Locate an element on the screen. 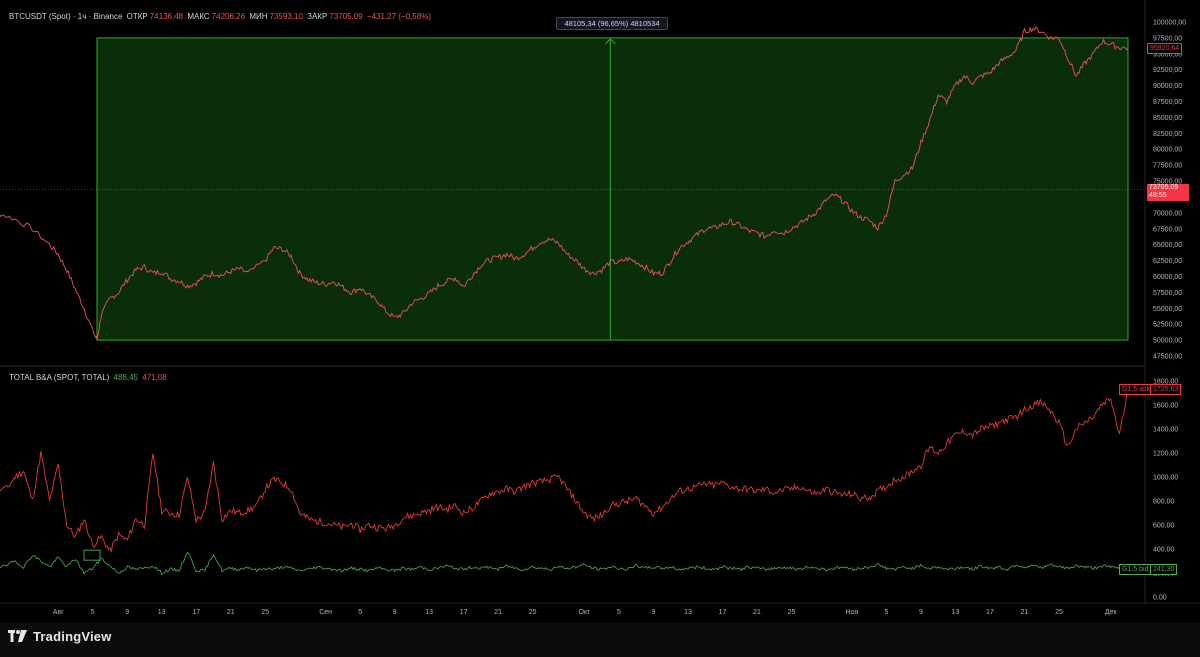 The image size is (1200, 657). tradingview-logo: TradingView is located at coordinates (60, 636).